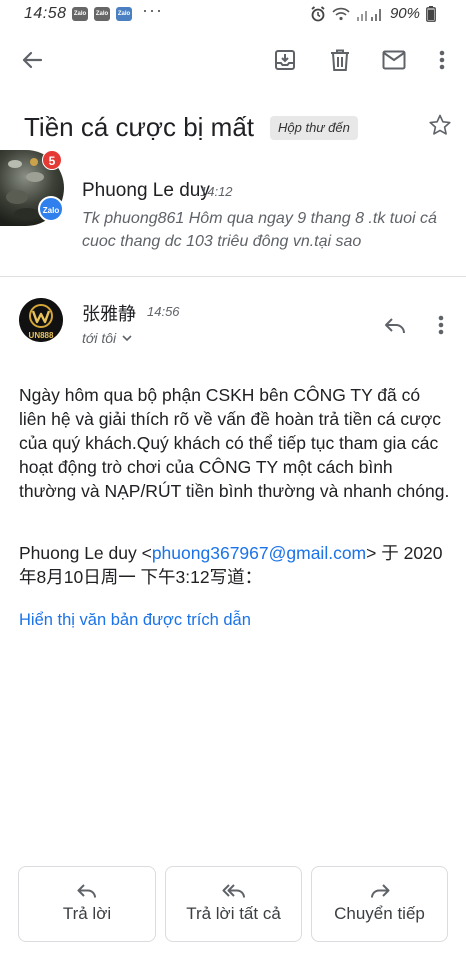 This screenshot has width=466, height=960. I want to click on archive-button, so click(285, 60).